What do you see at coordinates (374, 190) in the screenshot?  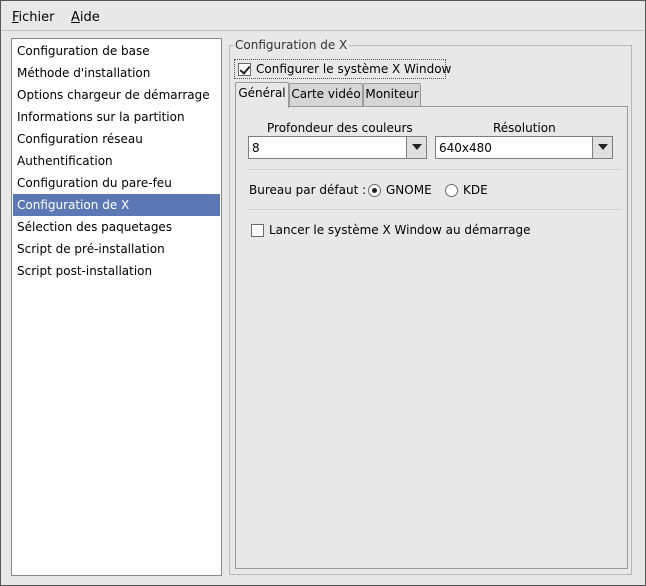 I see `gnome-radio` at bounding box center [374, 190].